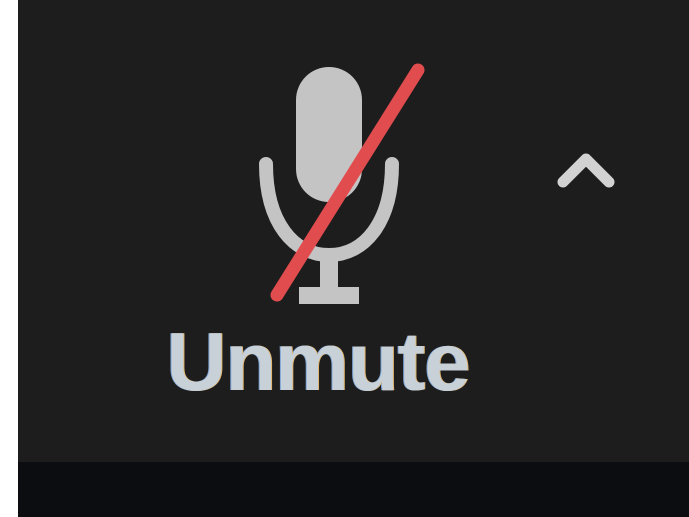 This screenshot has height=517, width=689. I want to click on audio-options-button, so click(586, 169).